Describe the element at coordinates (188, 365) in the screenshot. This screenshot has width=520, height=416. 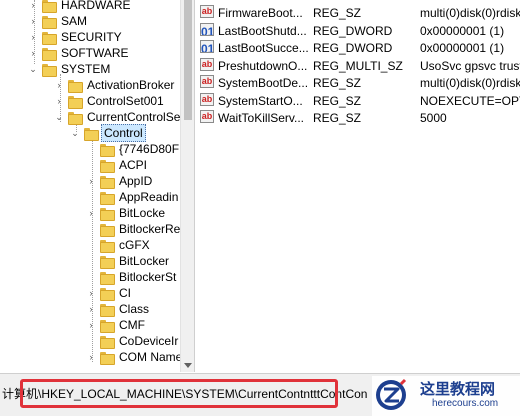
I see `scroll-down-arrow-icon` at that location.